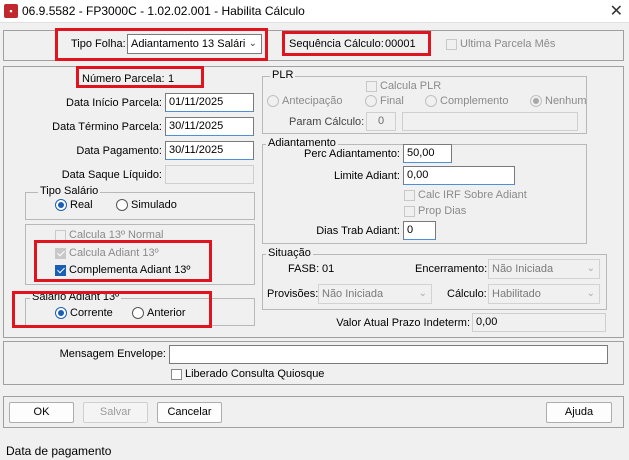 The height and width of the screenshot is (460, 629). I want to click on radio-final: Final, so click(384, 101).